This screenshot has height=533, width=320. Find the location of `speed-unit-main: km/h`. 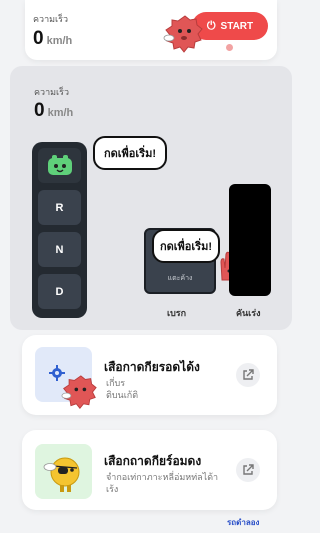

speed-unit-main: km/h is located at coordinates (60, 113).